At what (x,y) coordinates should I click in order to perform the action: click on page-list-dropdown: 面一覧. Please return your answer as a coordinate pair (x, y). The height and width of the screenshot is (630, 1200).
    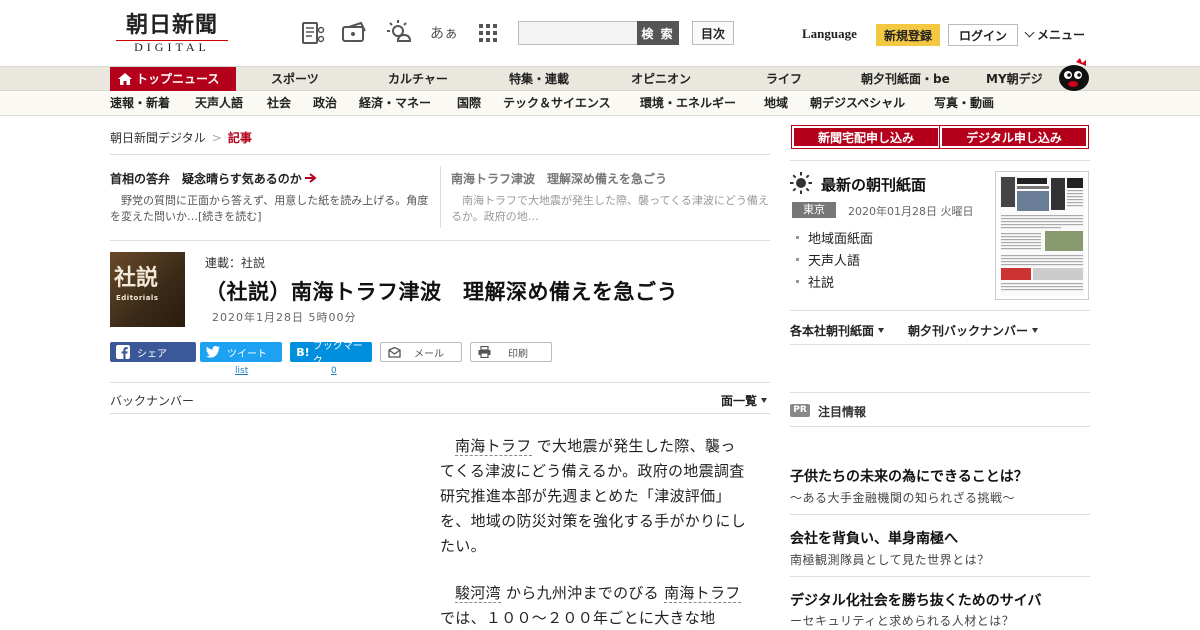
    Looking at the image, I should click on (744, 400).